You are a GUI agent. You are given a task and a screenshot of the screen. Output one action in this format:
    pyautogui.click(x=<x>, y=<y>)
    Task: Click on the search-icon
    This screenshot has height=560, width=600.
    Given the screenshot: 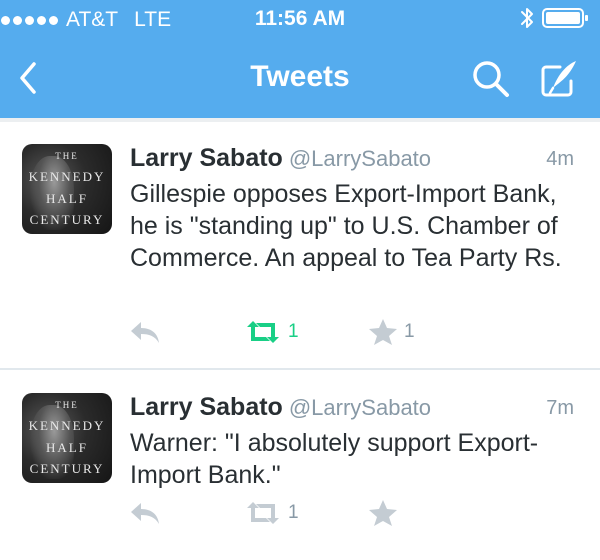 What is the action you would take?
    pyautogui.click(x=491, y=79)
    